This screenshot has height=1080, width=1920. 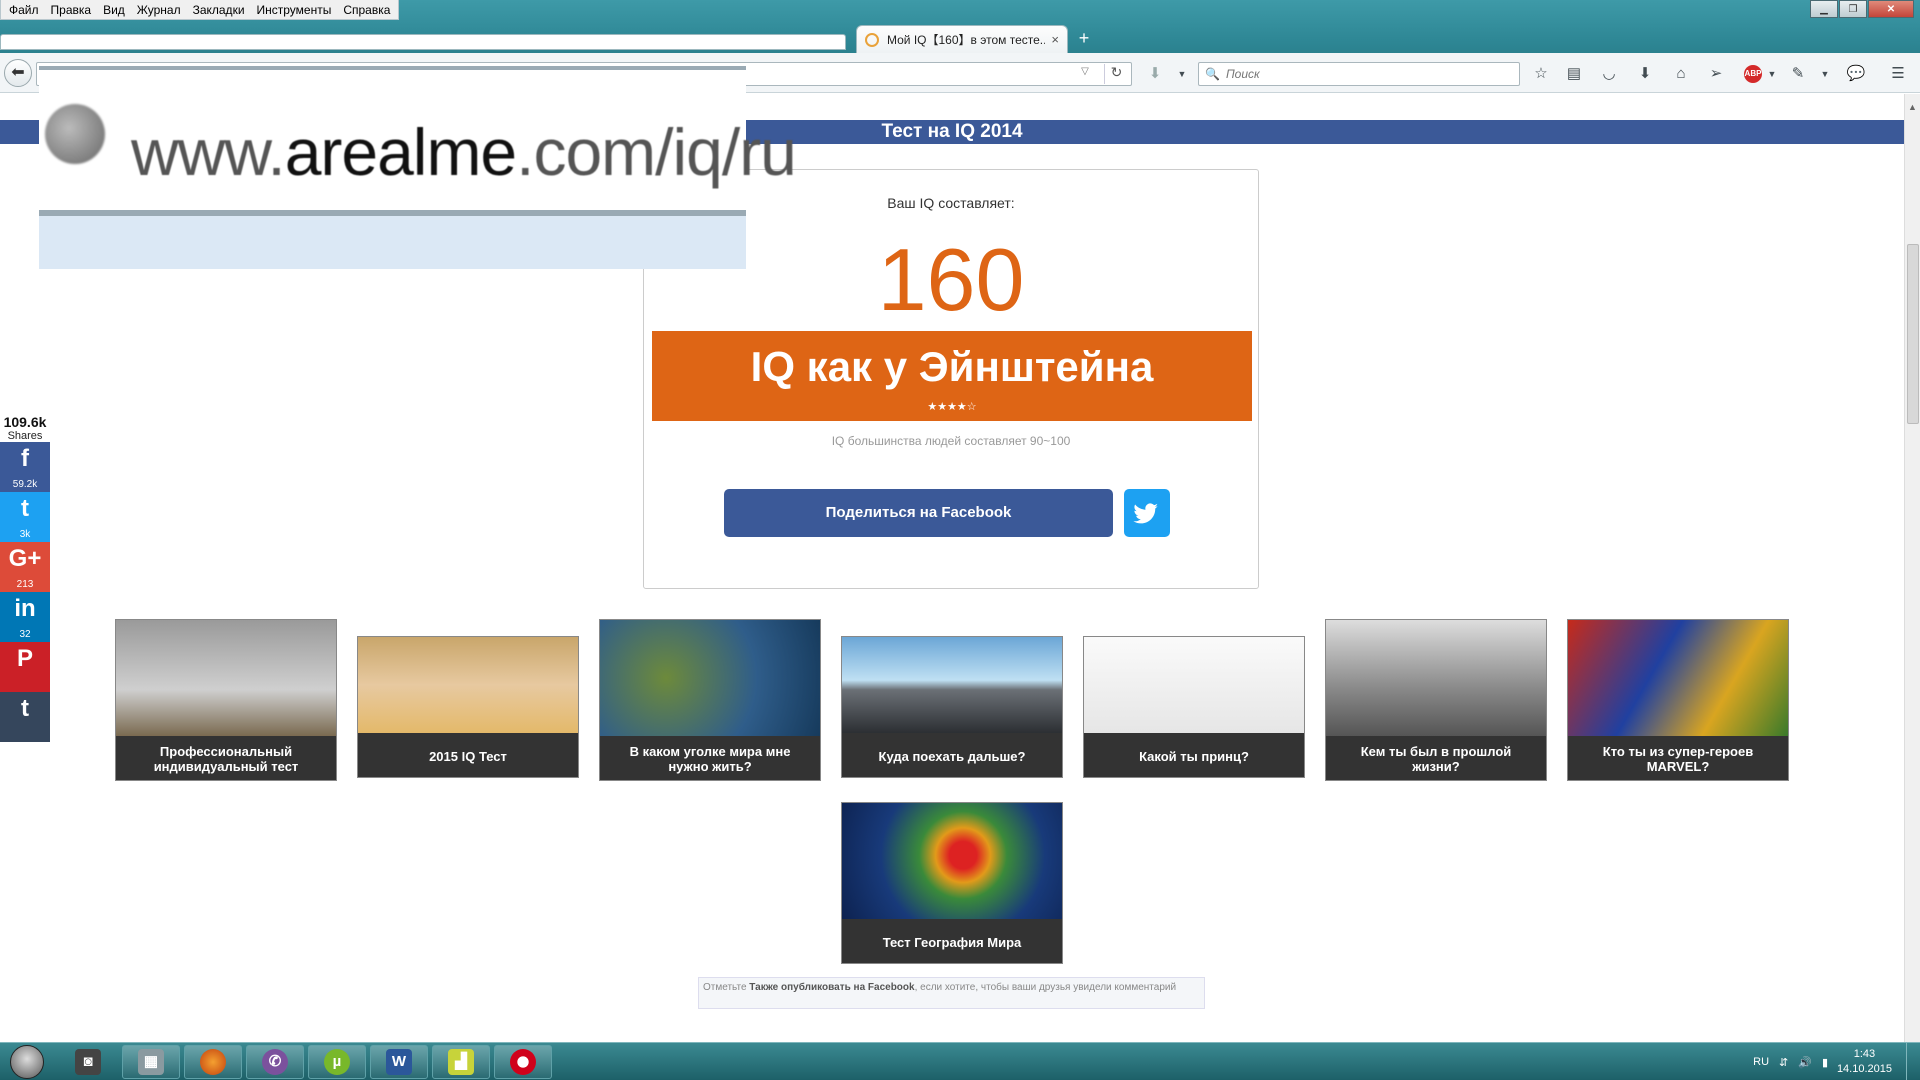 What do you see at coordinates (1825, 74) in the screenshot?
I see `extension-dropdown-icon: ▼` at bounding box center [1825, 74].